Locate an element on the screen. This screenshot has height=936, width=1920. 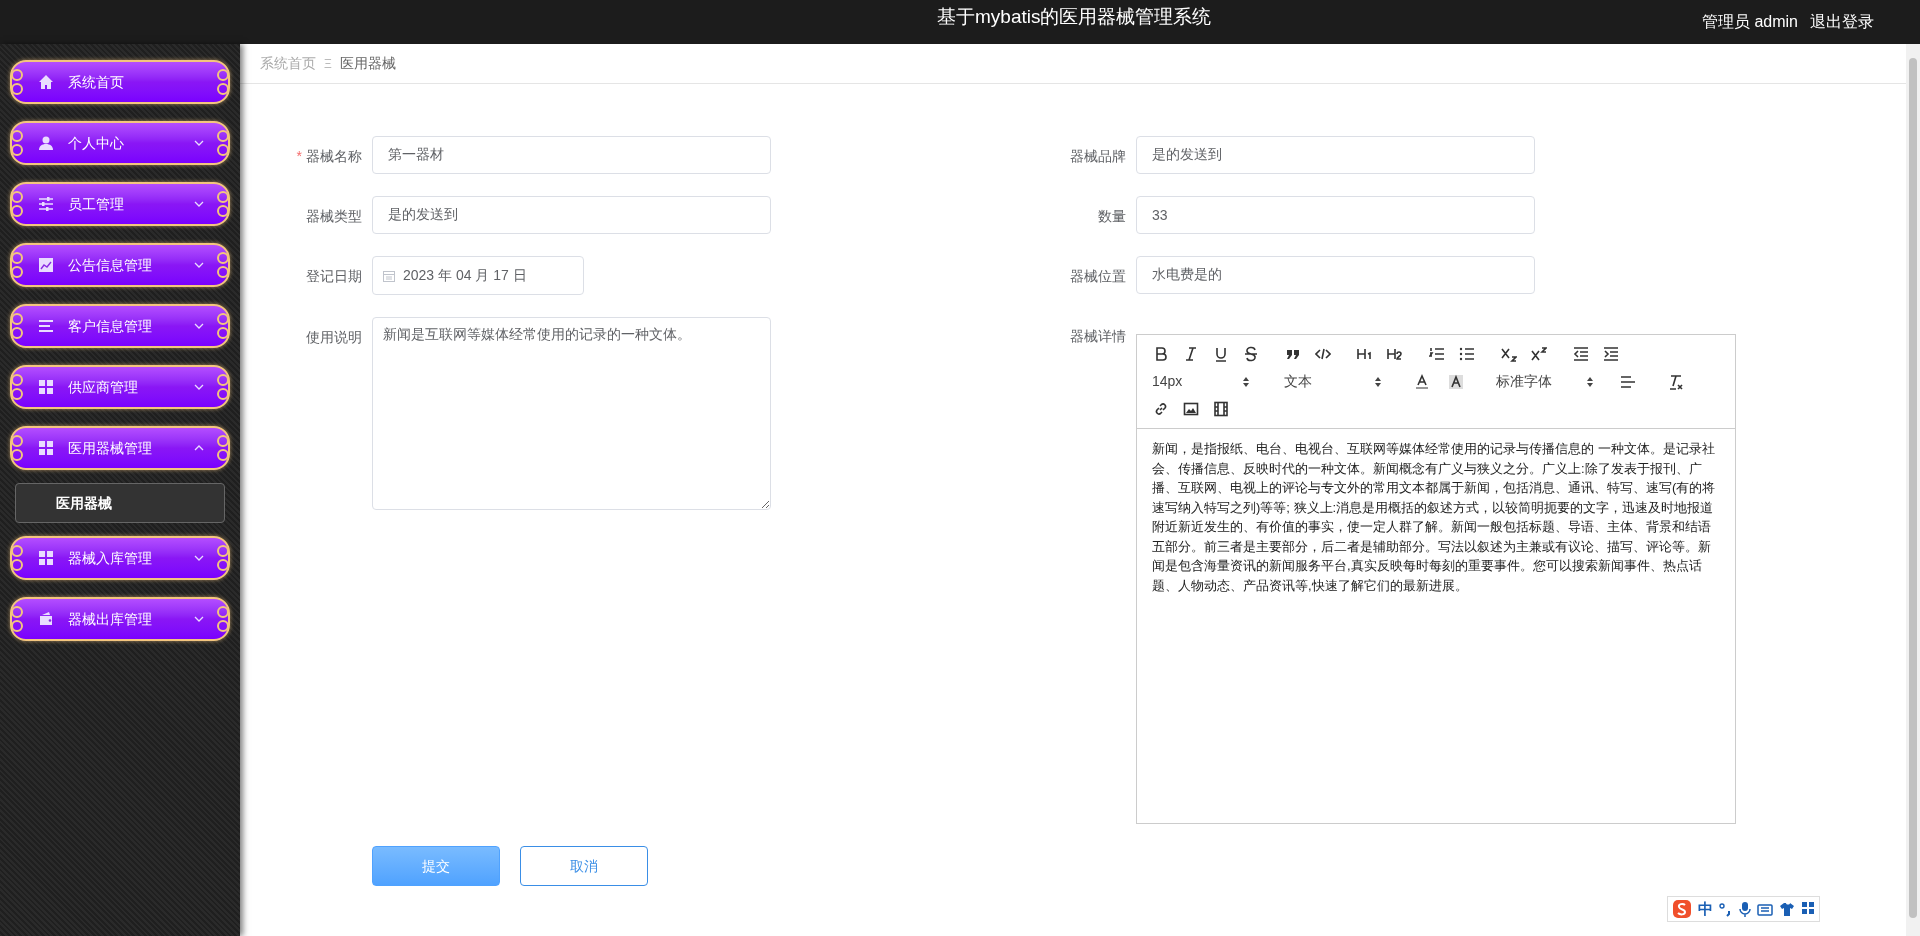
editor-content: 新闻，是指报纸、电台、电视台、互联网等媒体经常使用的记录与传播信息的 一种文体。是记录社会、传播信息、反映时代的一种文体。新闻概念有广义与狭义之分。广义上:除了发表于报刊、广播、互联网、电视上的评论与专文外的常用文本都属于新闻，包括消息、通讯、特写、速写(有的将速写纳入特写之列)等等; 狭义上:消息是用概括的叙述方式，以较简明扼要的文字，迅速及时地报道附近新近发生的、有价值的事实，使一定人群了解。新闻一般包括标题、导语、主体、背景和结语五部分。前三者是主要部分，后二者是辅助部分。写法以叙述为主兼或有议论、描写、评论等。新闻是包含海量资讯的新闻服务平台,真实反映每时每刻的重要事件。您可以搜索新闻事件、热点话题、人物动态、产品资讯等,快速了解它们的最新进展。 is located at coordinates (1436, 512).